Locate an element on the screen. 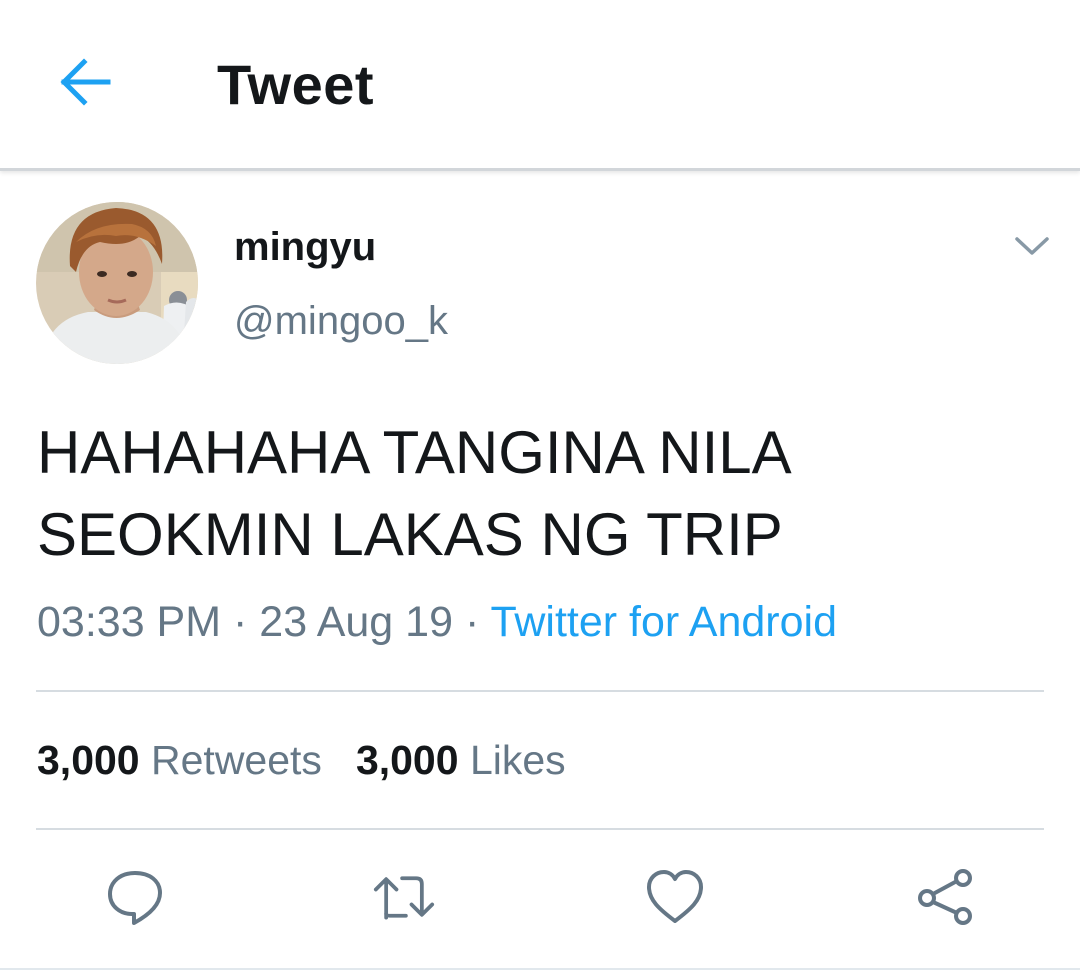 The width and height of the screenshot is (1080, 977). share-icon is located at coordinates (945, 897).